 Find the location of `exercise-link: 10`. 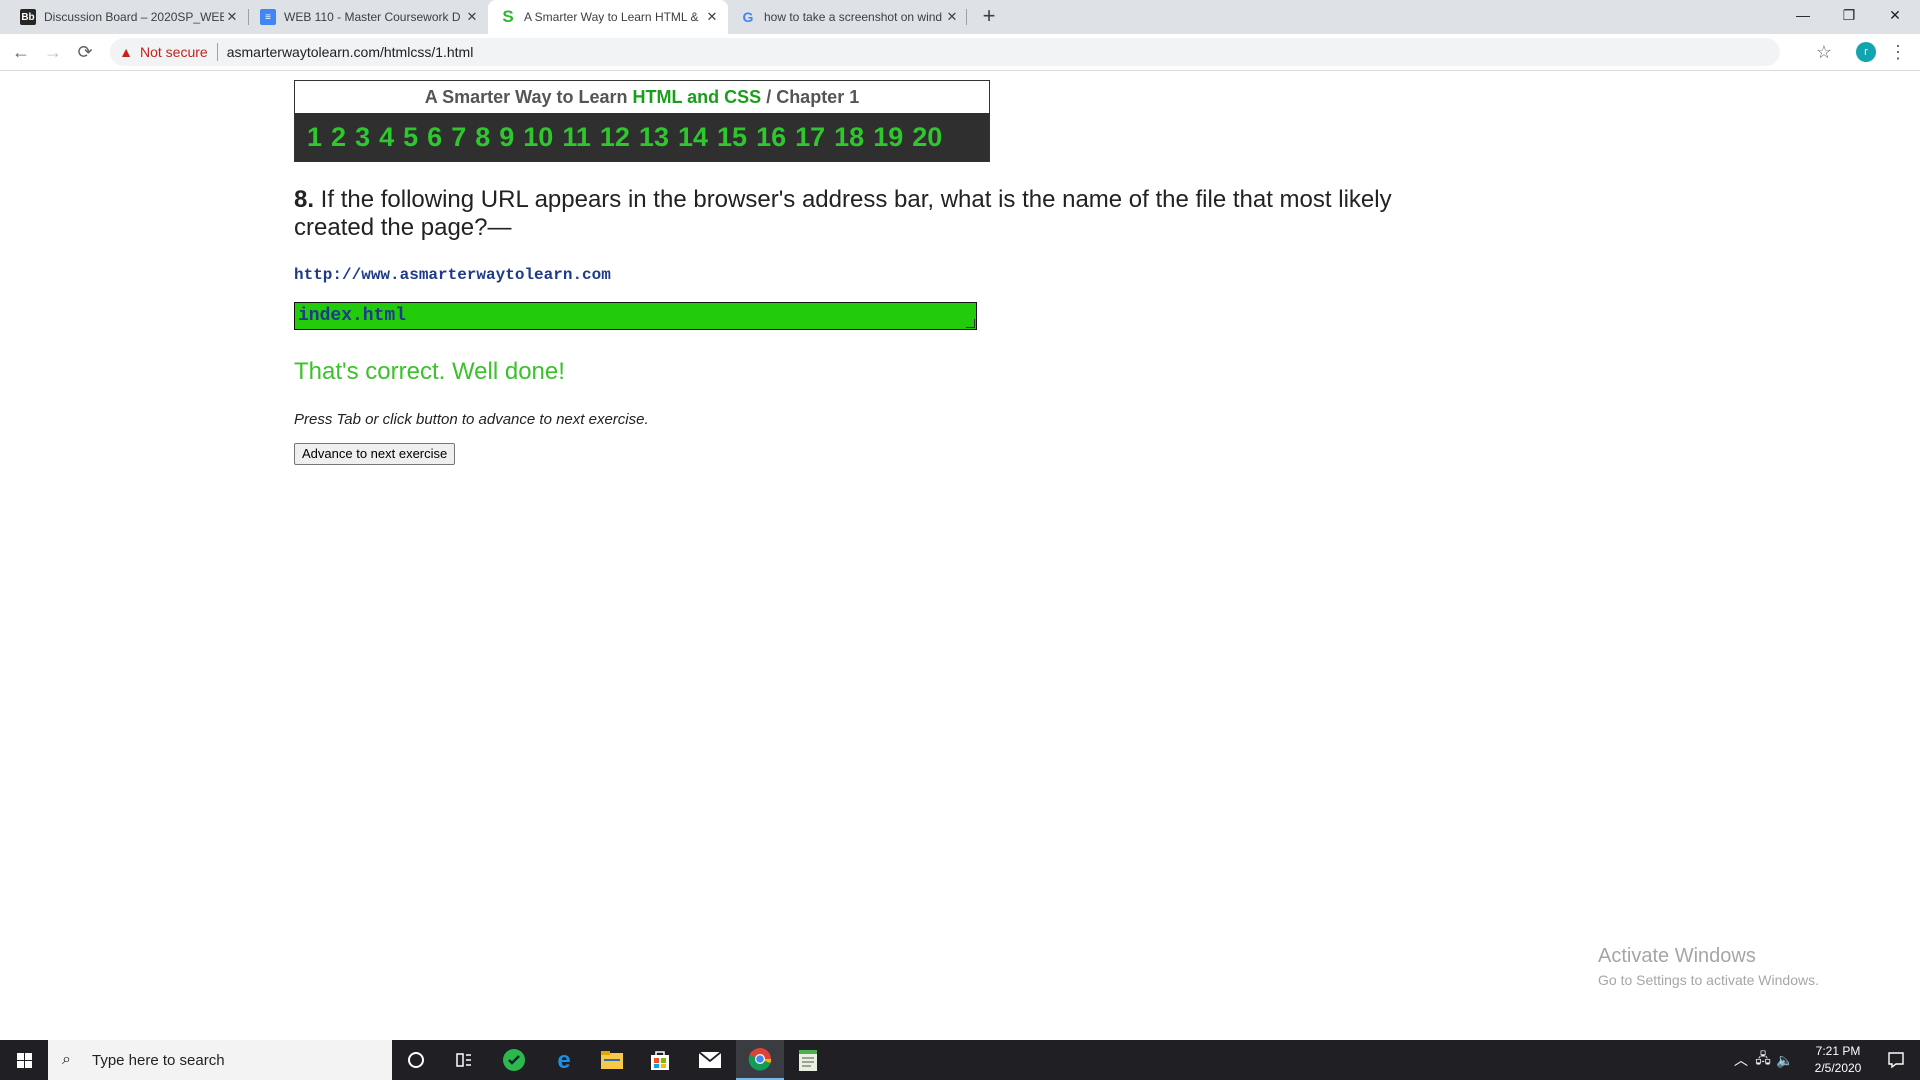

exercise-link: 10 is located at coordinates (538, 137).